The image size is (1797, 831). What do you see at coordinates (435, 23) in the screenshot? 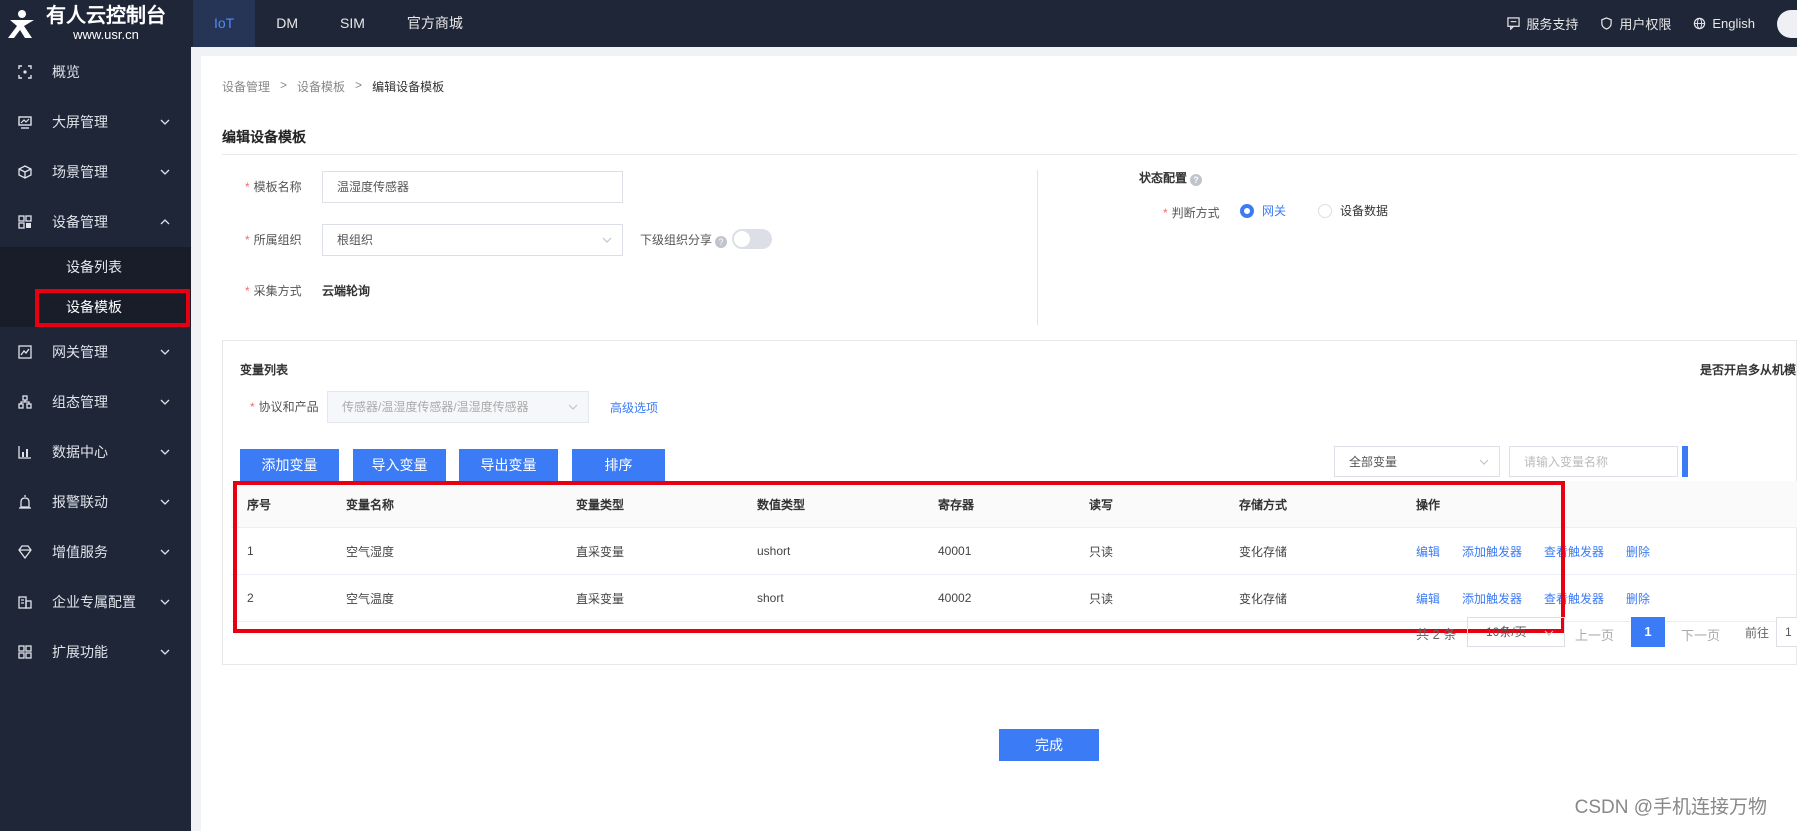
I see `tab-store: 官方商城` at bounding box center [435, 23].